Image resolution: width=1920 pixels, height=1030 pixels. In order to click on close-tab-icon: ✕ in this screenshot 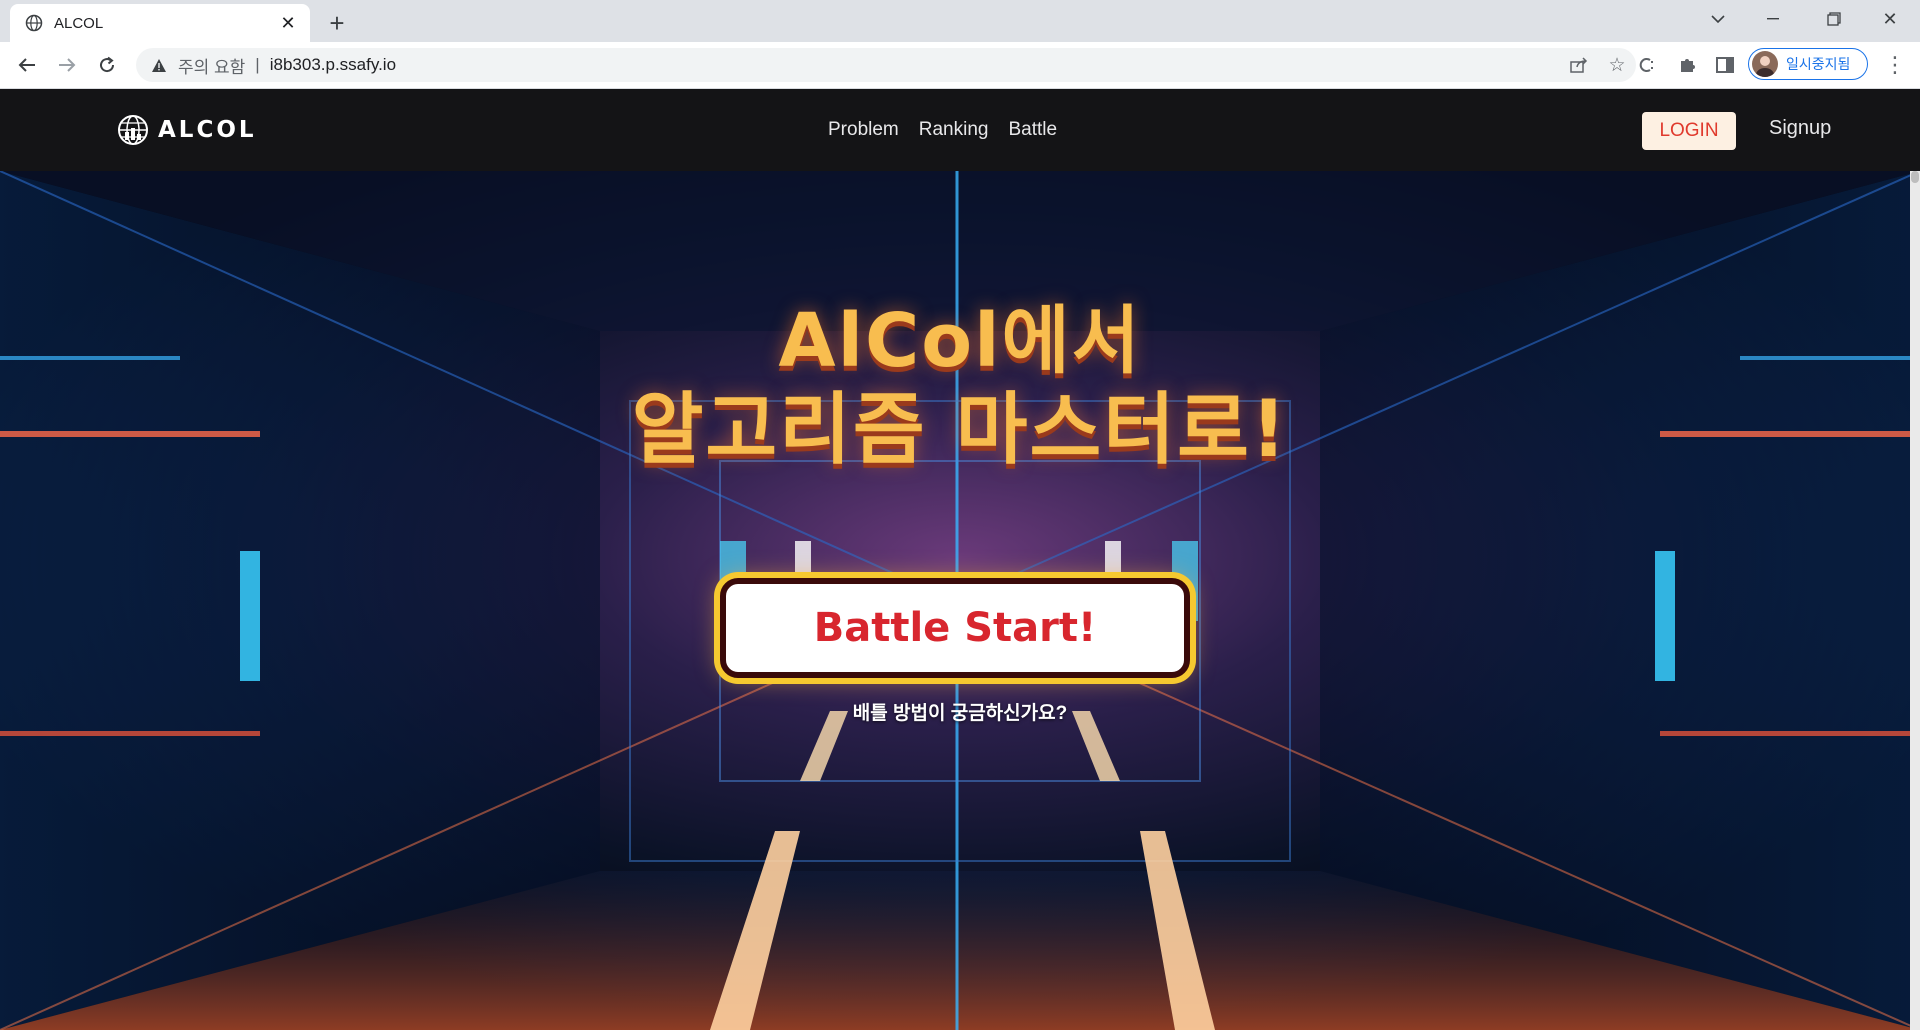, I will do `click(288, 23)`.